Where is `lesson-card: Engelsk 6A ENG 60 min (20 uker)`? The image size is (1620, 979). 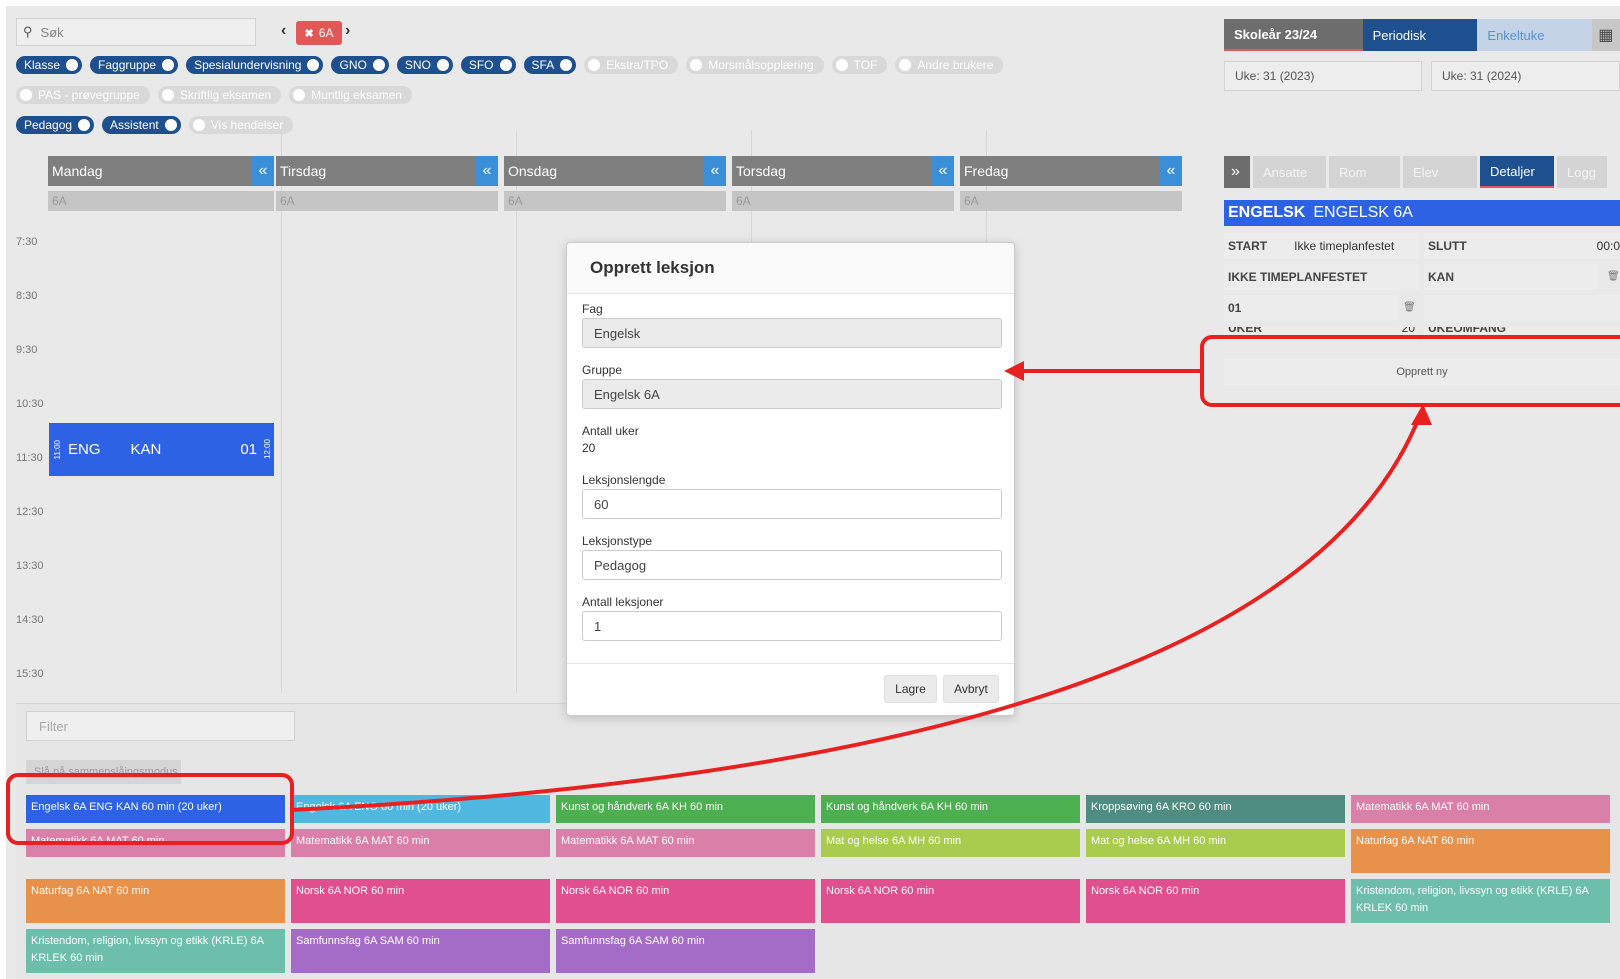 lesson-card: Engelsk 6A ENG 60 min (20 uker) is located at coordinates (420, 809).